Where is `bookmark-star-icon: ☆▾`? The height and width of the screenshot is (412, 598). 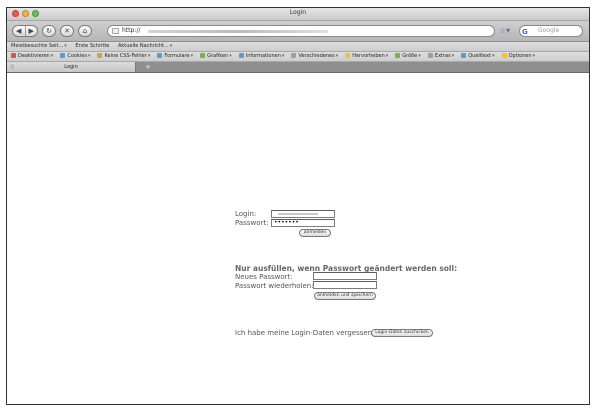
bookmark-star-icon: ☆▾ is located at coordinates (504, 30).